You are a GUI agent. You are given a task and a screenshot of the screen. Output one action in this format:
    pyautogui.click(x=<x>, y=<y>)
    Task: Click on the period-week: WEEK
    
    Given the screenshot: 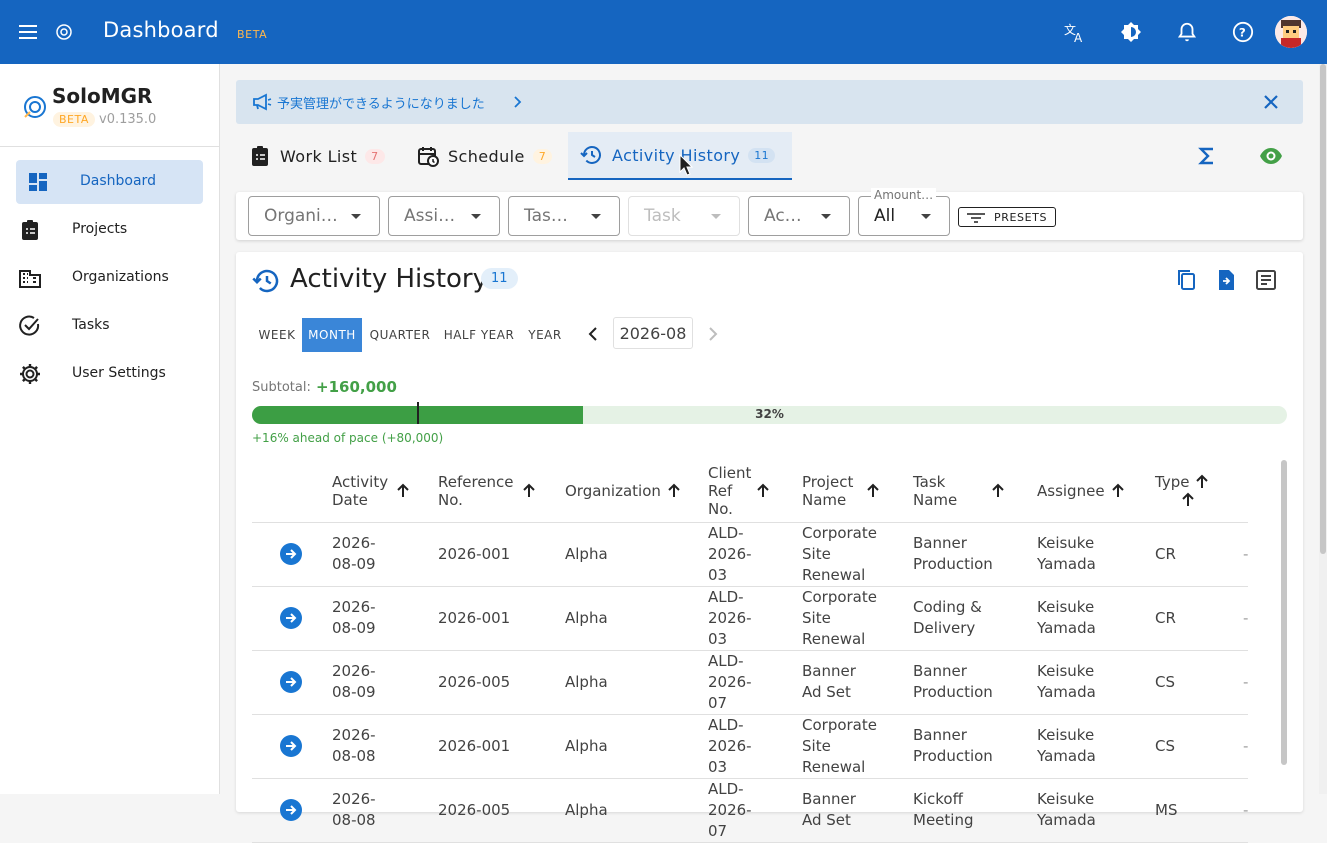 What is the action you would take?
    pyautogui.click(x=277, y=335)
    